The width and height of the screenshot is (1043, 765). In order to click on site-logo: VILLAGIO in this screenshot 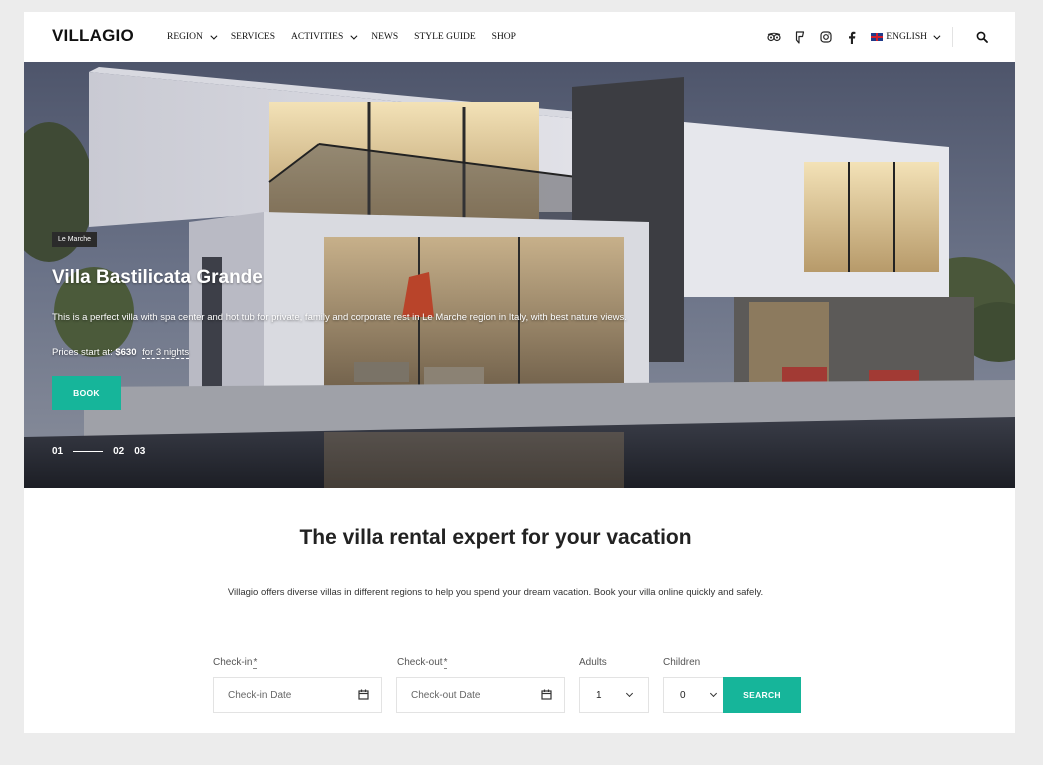, I will do `click(93, 36)`.